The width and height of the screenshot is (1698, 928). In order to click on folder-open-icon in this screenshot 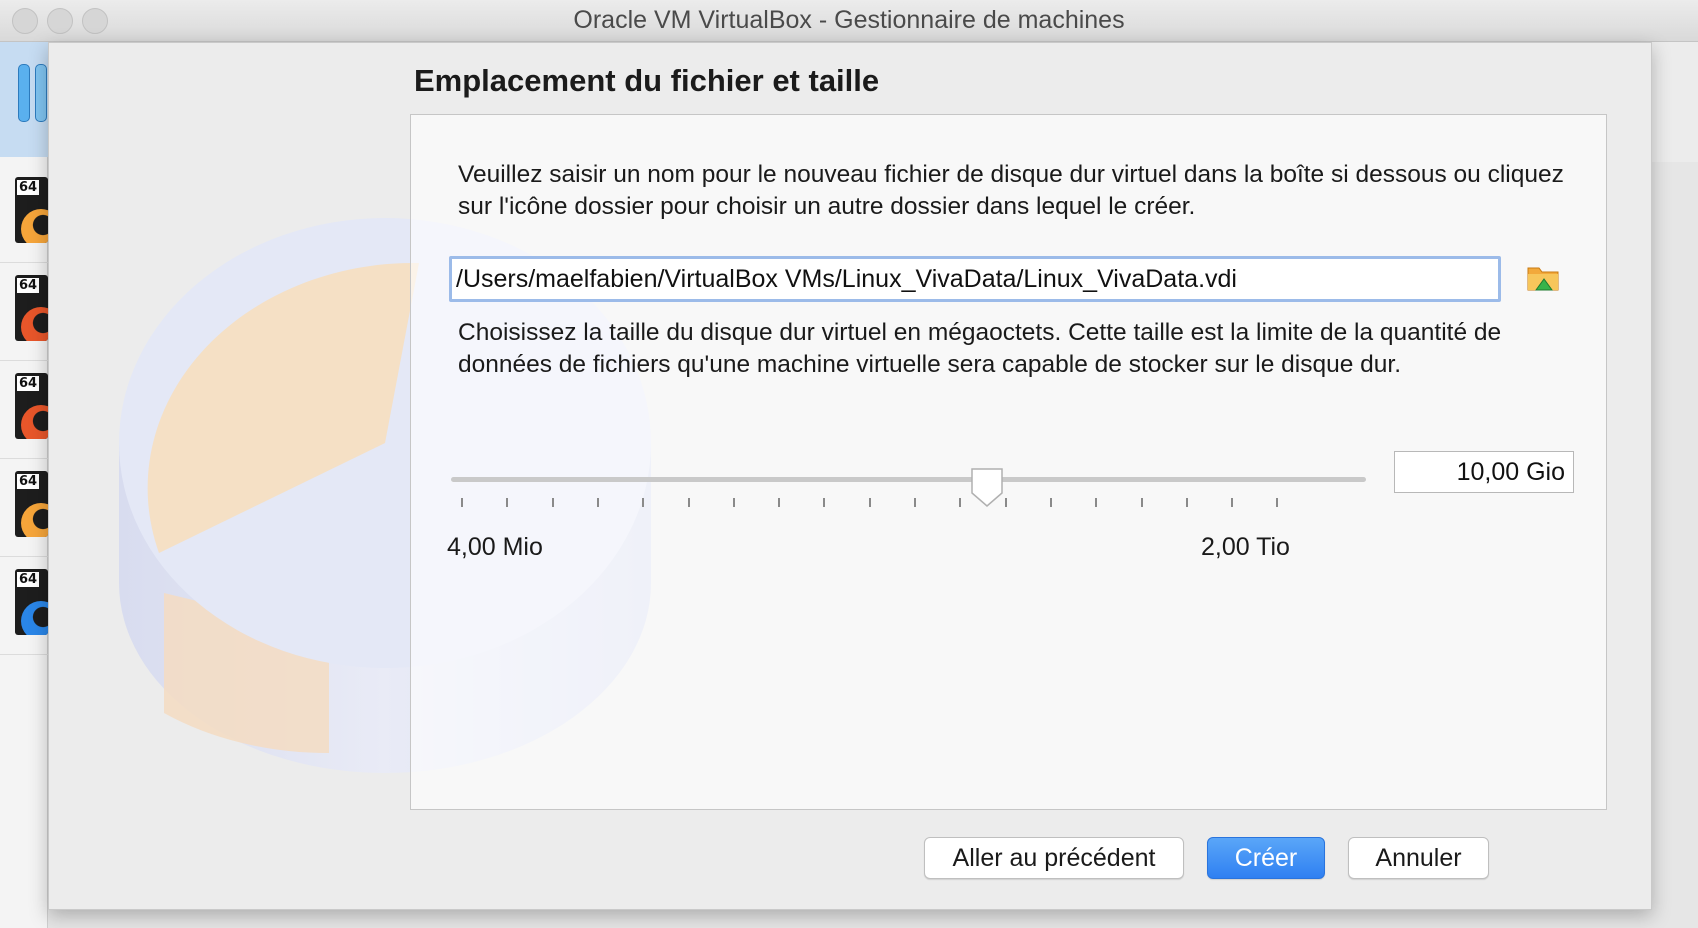, I will do `click(1544, 278)`.